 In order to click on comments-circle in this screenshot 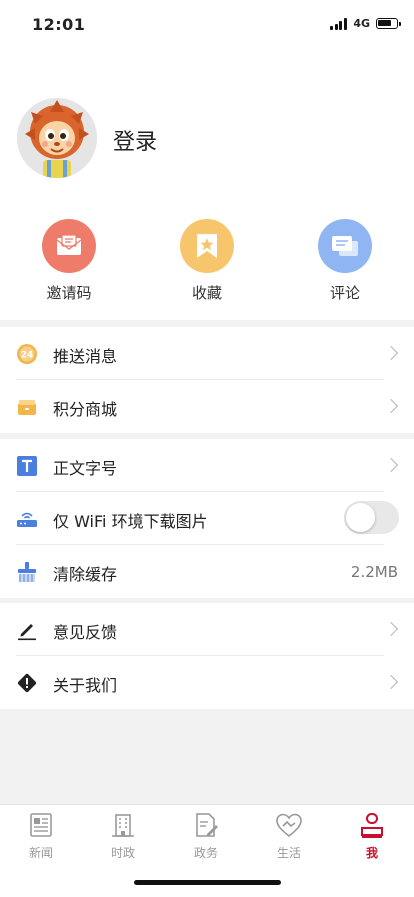, I will do `click(345, 246)`.